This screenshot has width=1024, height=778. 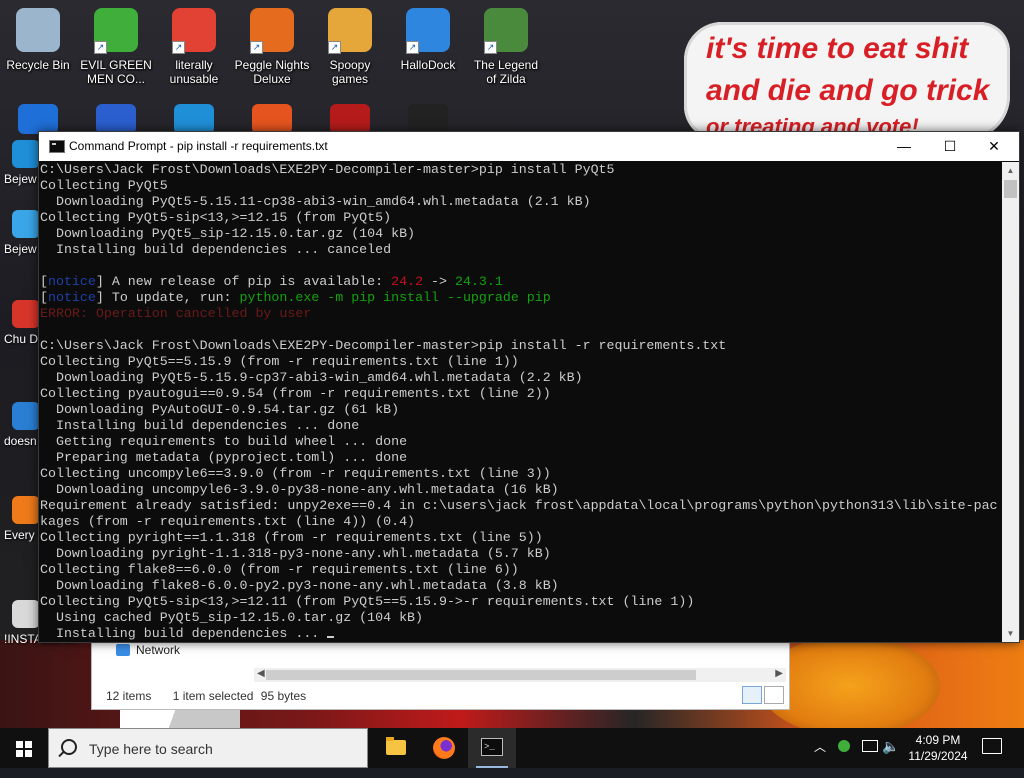 I want to click on details-view-button, so click(x=752, y=695).